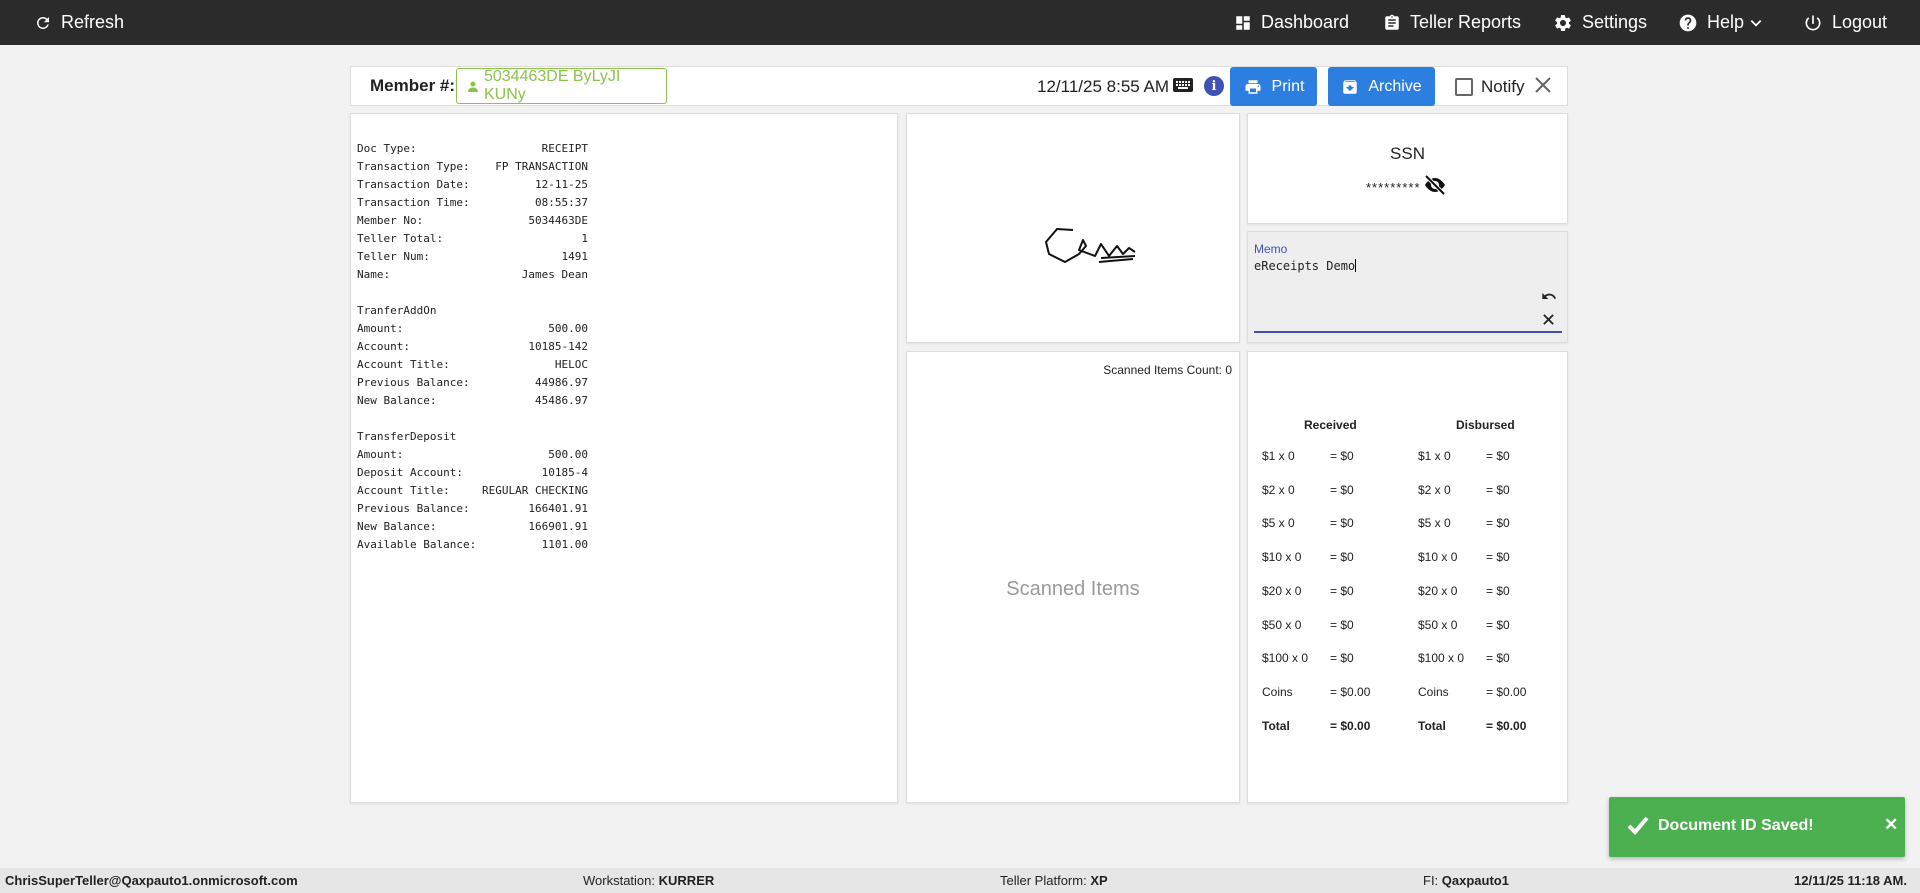  I want to click on nav-help: Help, so click(1725, 22).